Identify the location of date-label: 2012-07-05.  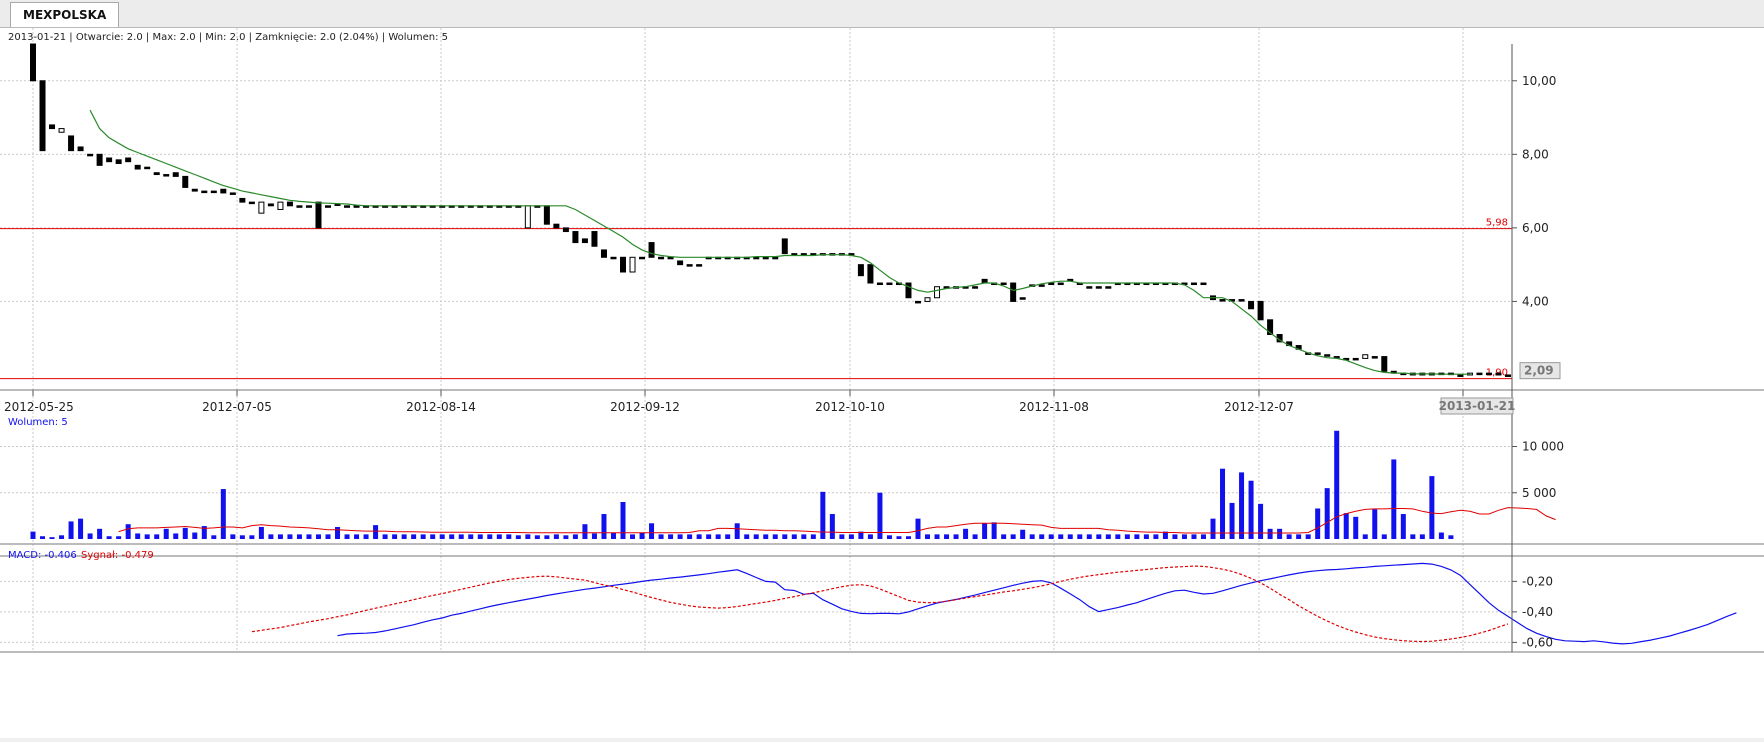
(237, 407).